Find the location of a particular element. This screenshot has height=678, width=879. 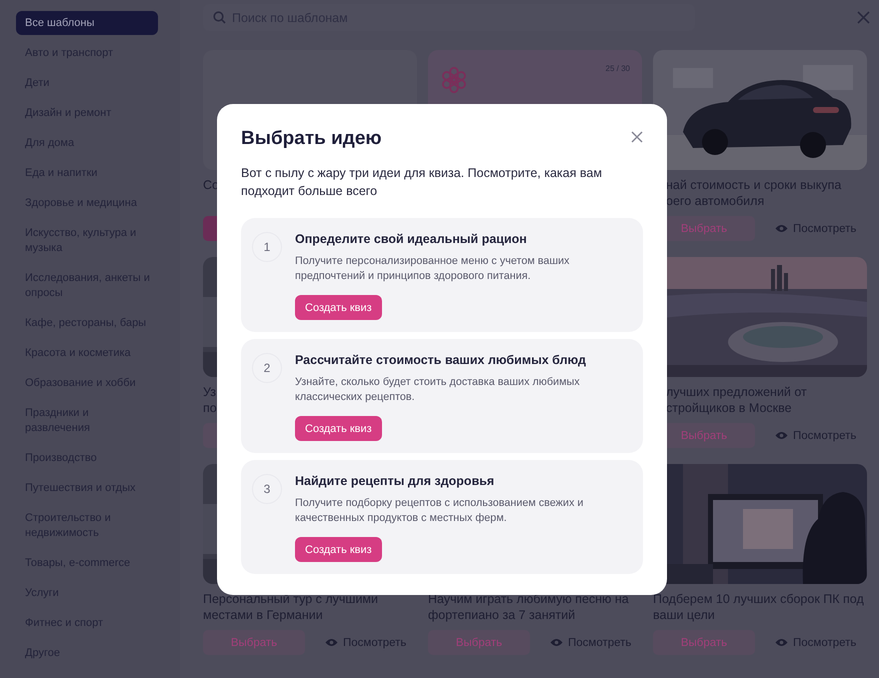

search-icon is located at coordinates (219, 17).